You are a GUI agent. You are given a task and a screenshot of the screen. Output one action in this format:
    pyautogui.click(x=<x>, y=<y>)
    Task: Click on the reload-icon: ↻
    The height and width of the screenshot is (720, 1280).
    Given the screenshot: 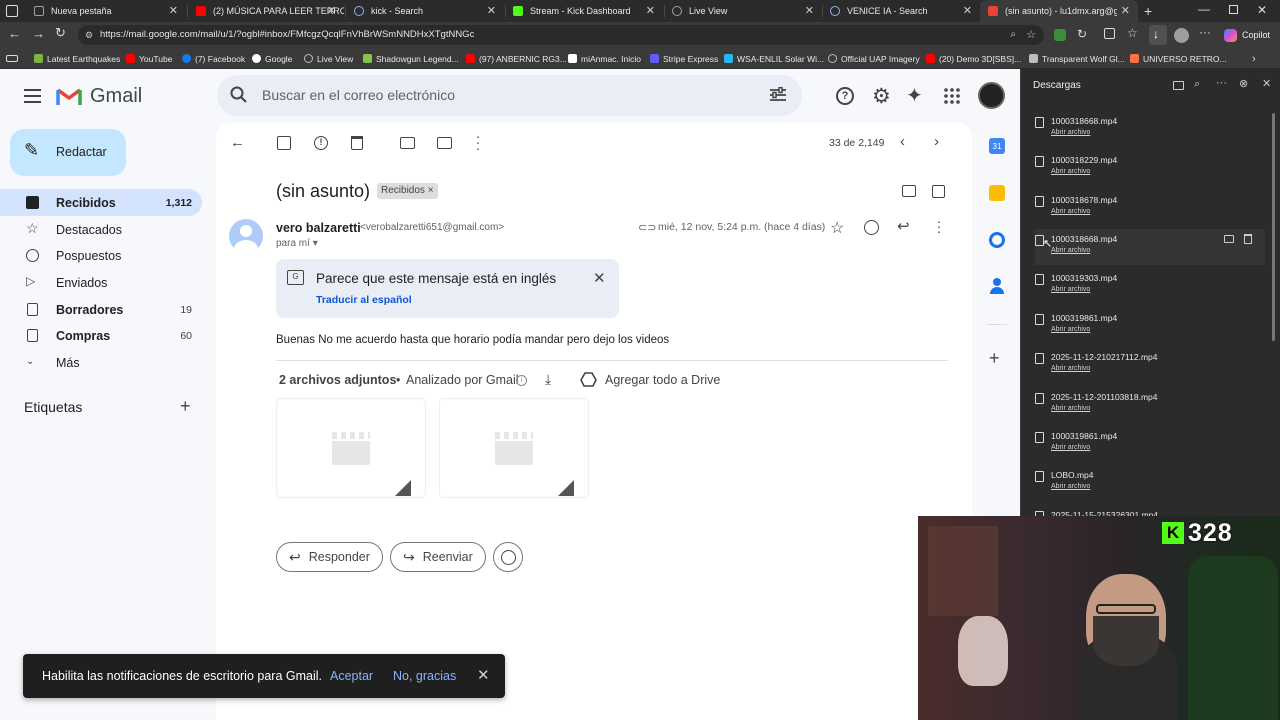 What is the action you would take?
    pyautogui.click(x=60, y=33)
    